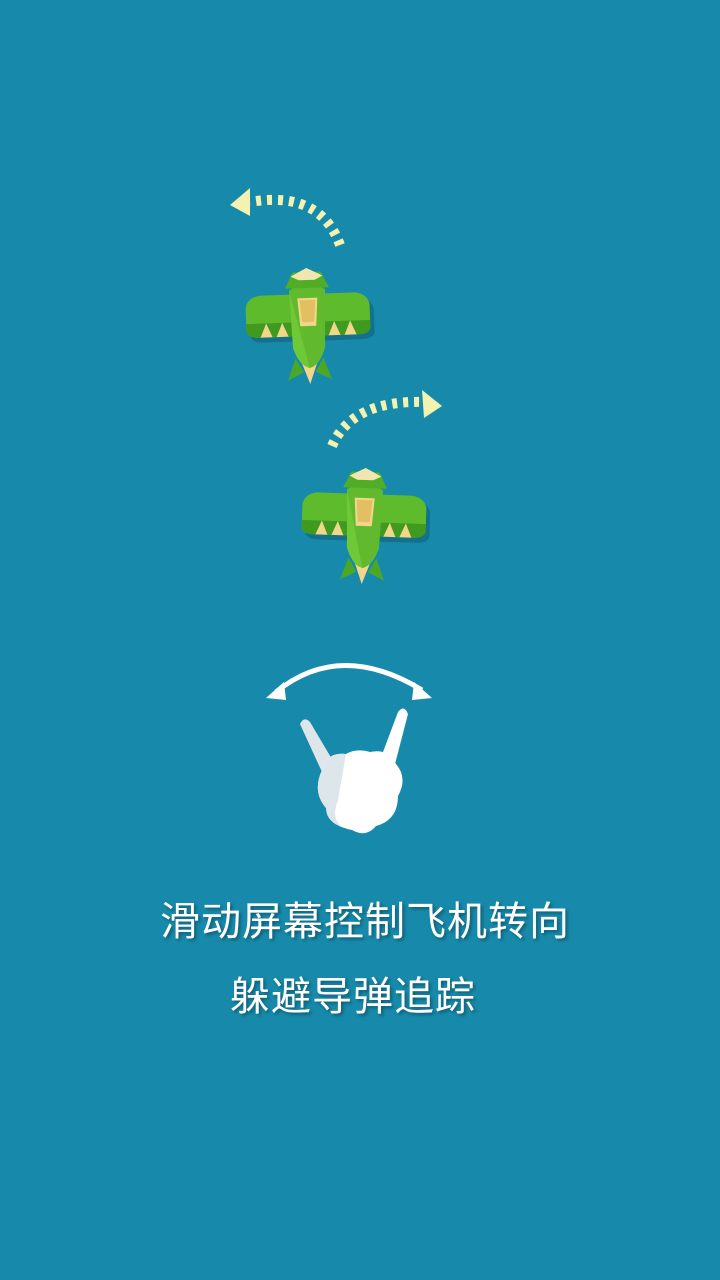 Image resolution: width=720 pixels, height=1280 pixels. What do you see at coordinates (349, 681) in the screenshot?
I see `swipe-arc-icon` at bounding box center [349, 681].